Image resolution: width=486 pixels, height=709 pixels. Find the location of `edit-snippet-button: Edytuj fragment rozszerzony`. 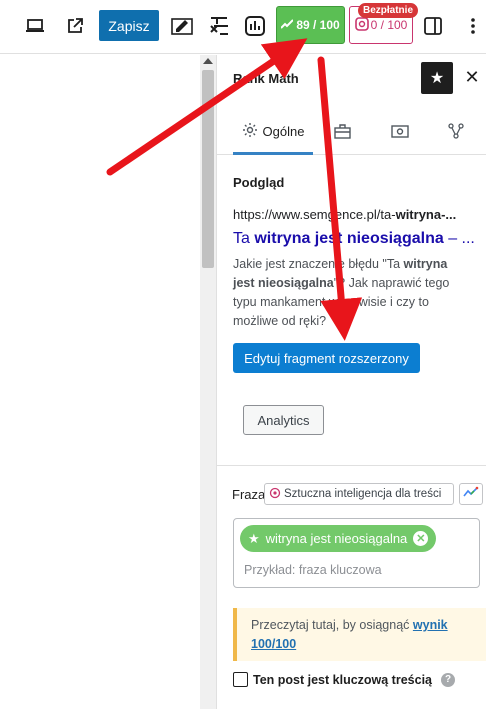

edit-snippet-button: Edytuj fragment rozszerzony is located at coordinates (326, 358).